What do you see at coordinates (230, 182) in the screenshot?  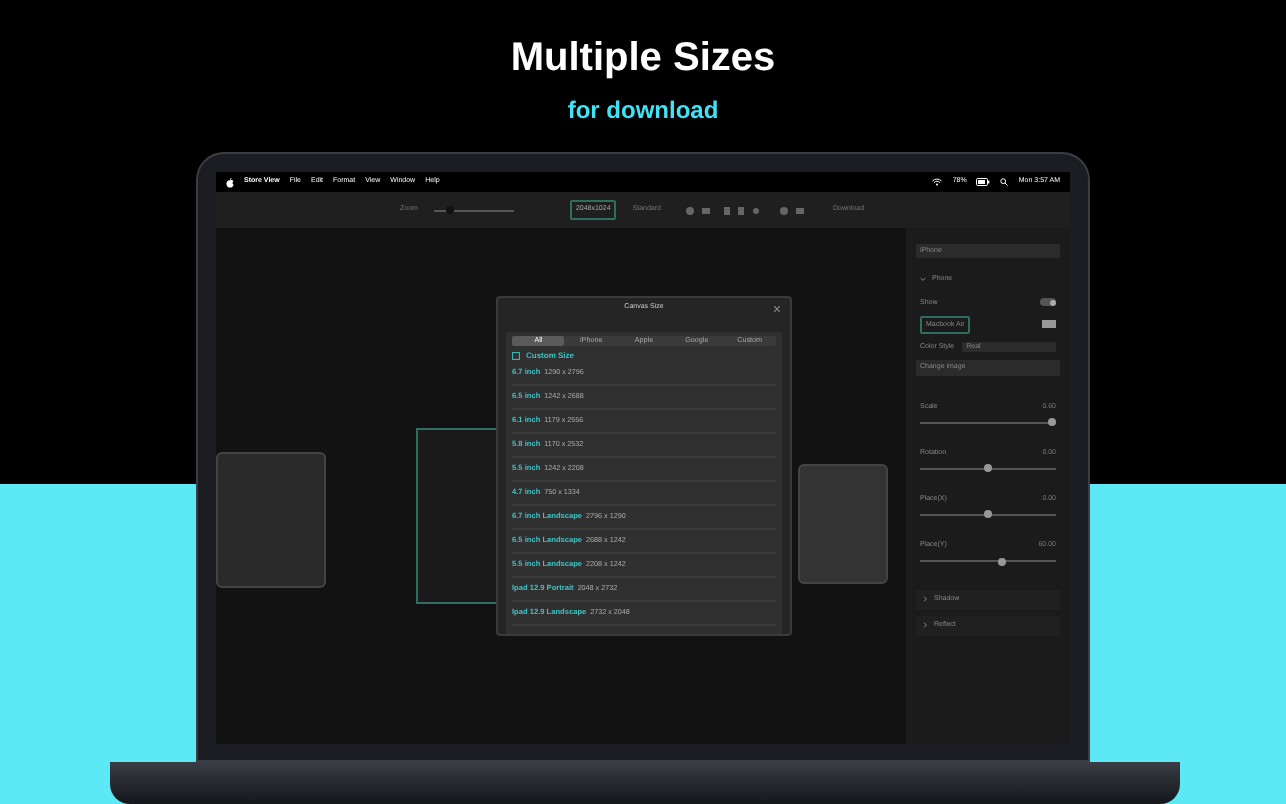 I see `apple-logo-icon` at bounding box center [230, 182].